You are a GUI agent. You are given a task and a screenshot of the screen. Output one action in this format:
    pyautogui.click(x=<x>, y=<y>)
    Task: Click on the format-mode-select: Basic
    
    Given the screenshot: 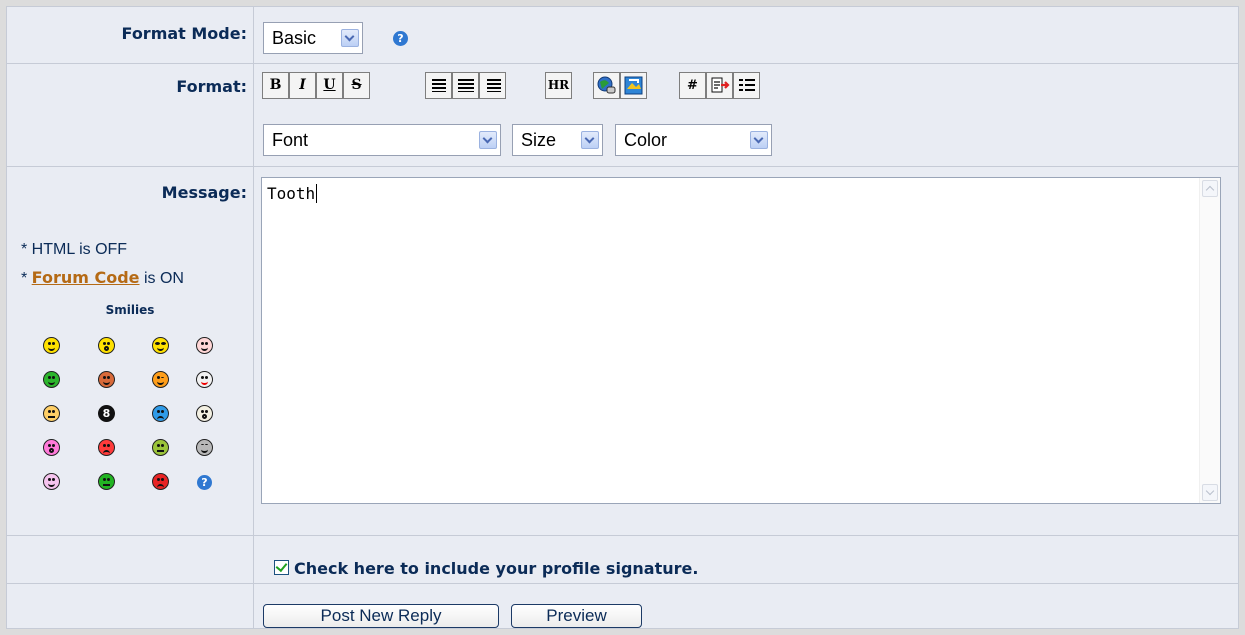 What is the action you would take?
    pyautogui.click(x=313, y=38)
    